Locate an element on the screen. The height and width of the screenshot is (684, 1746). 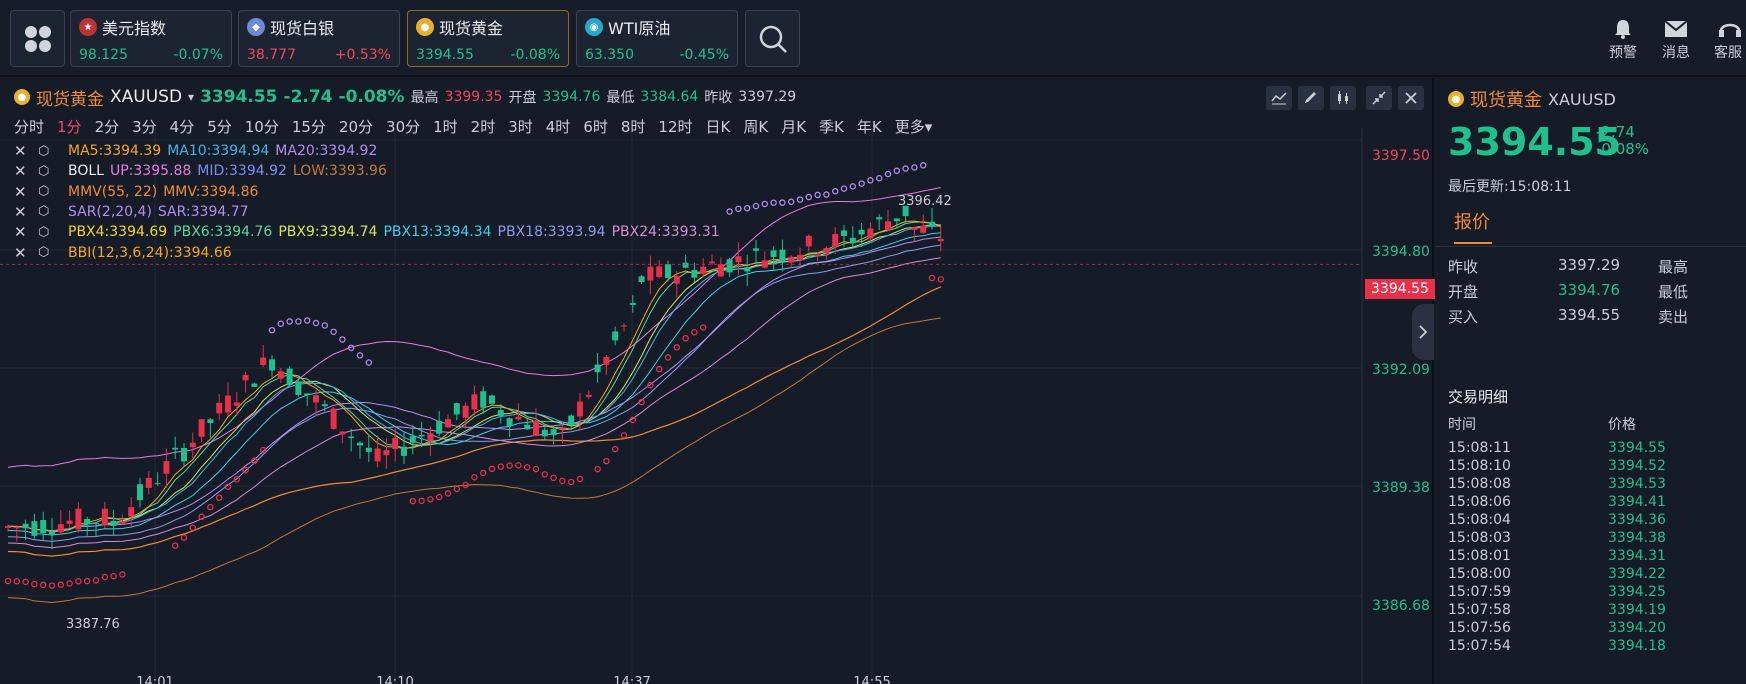
chart-symbol-code: XAUUSD is located at coordinates (146, 97).